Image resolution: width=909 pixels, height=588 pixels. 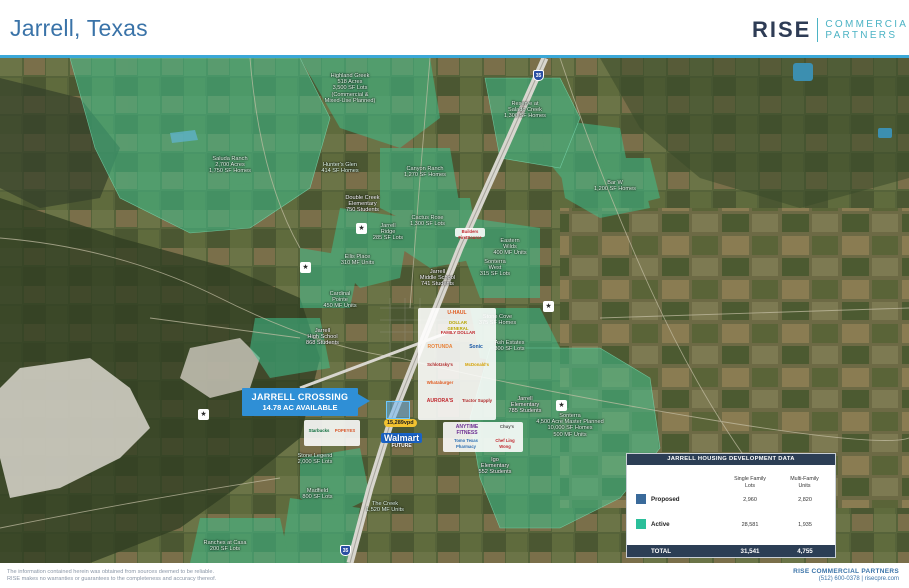 What do you see at coordinates (750, 500) in the screenshot?
I see `proposed-sf-value: 2,960` at bounding box center [750, 500].